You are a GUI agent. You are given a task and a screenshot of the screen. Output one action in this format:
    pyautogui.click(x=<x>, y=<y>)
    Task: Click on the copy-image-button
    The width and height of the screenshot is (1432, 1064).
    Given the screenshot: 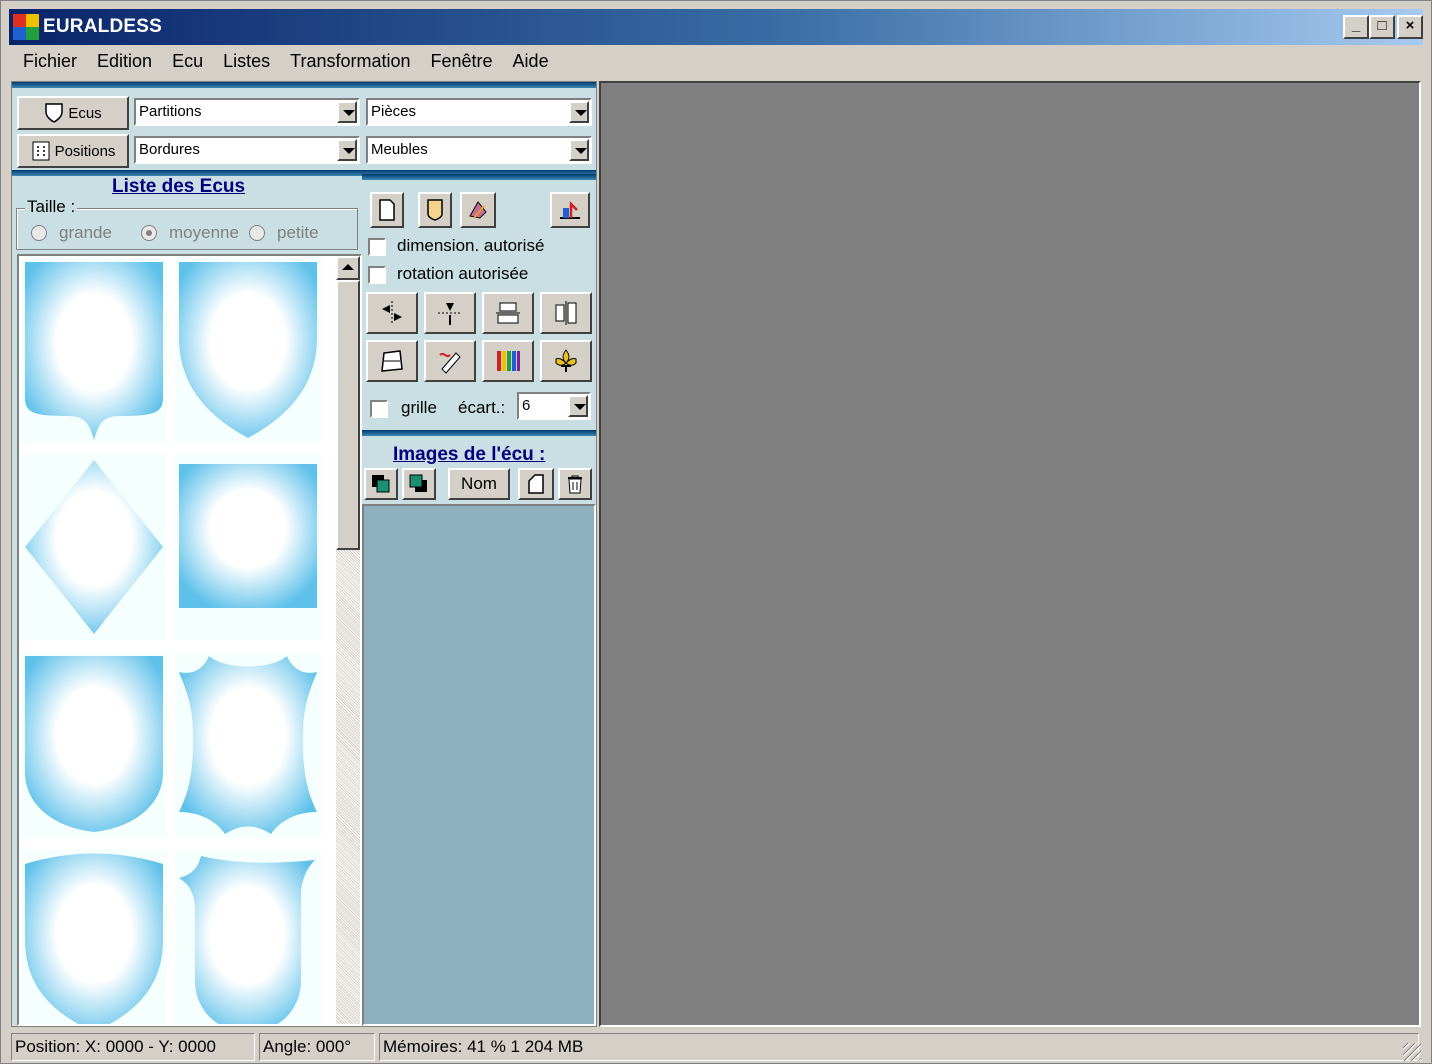 What is the action you would take?
    pyautogui.click(x=536, y=484)
    